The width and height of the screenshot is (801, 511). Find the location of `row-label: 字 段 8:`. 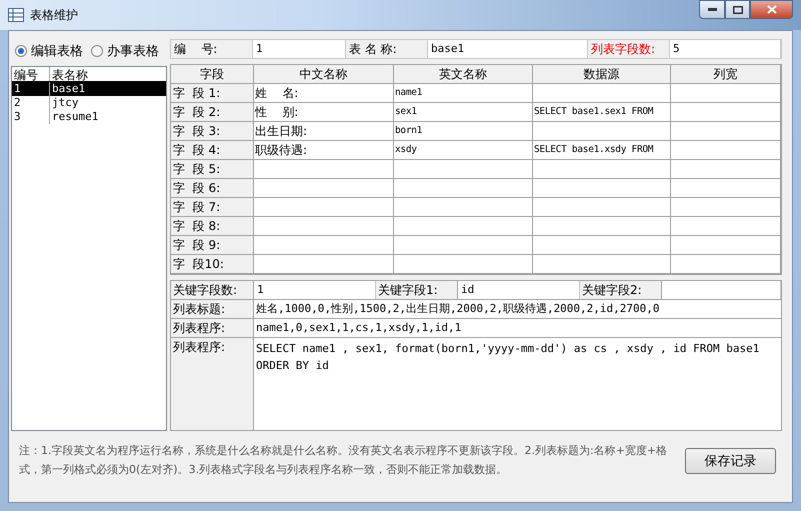

row-label: 字 段 8: is located at coordinates (212, 226).